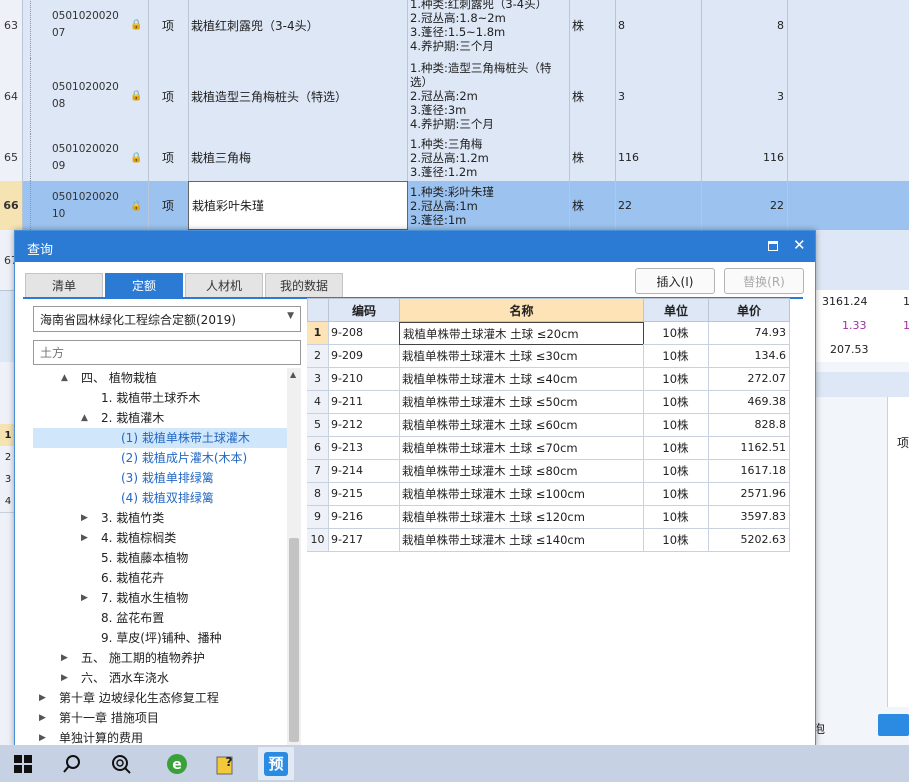 This screenshot has width=909, height=782. Describe the element at coordinates (364, 448) in the screenshot. I see `quota-code: 9-213` at that location.